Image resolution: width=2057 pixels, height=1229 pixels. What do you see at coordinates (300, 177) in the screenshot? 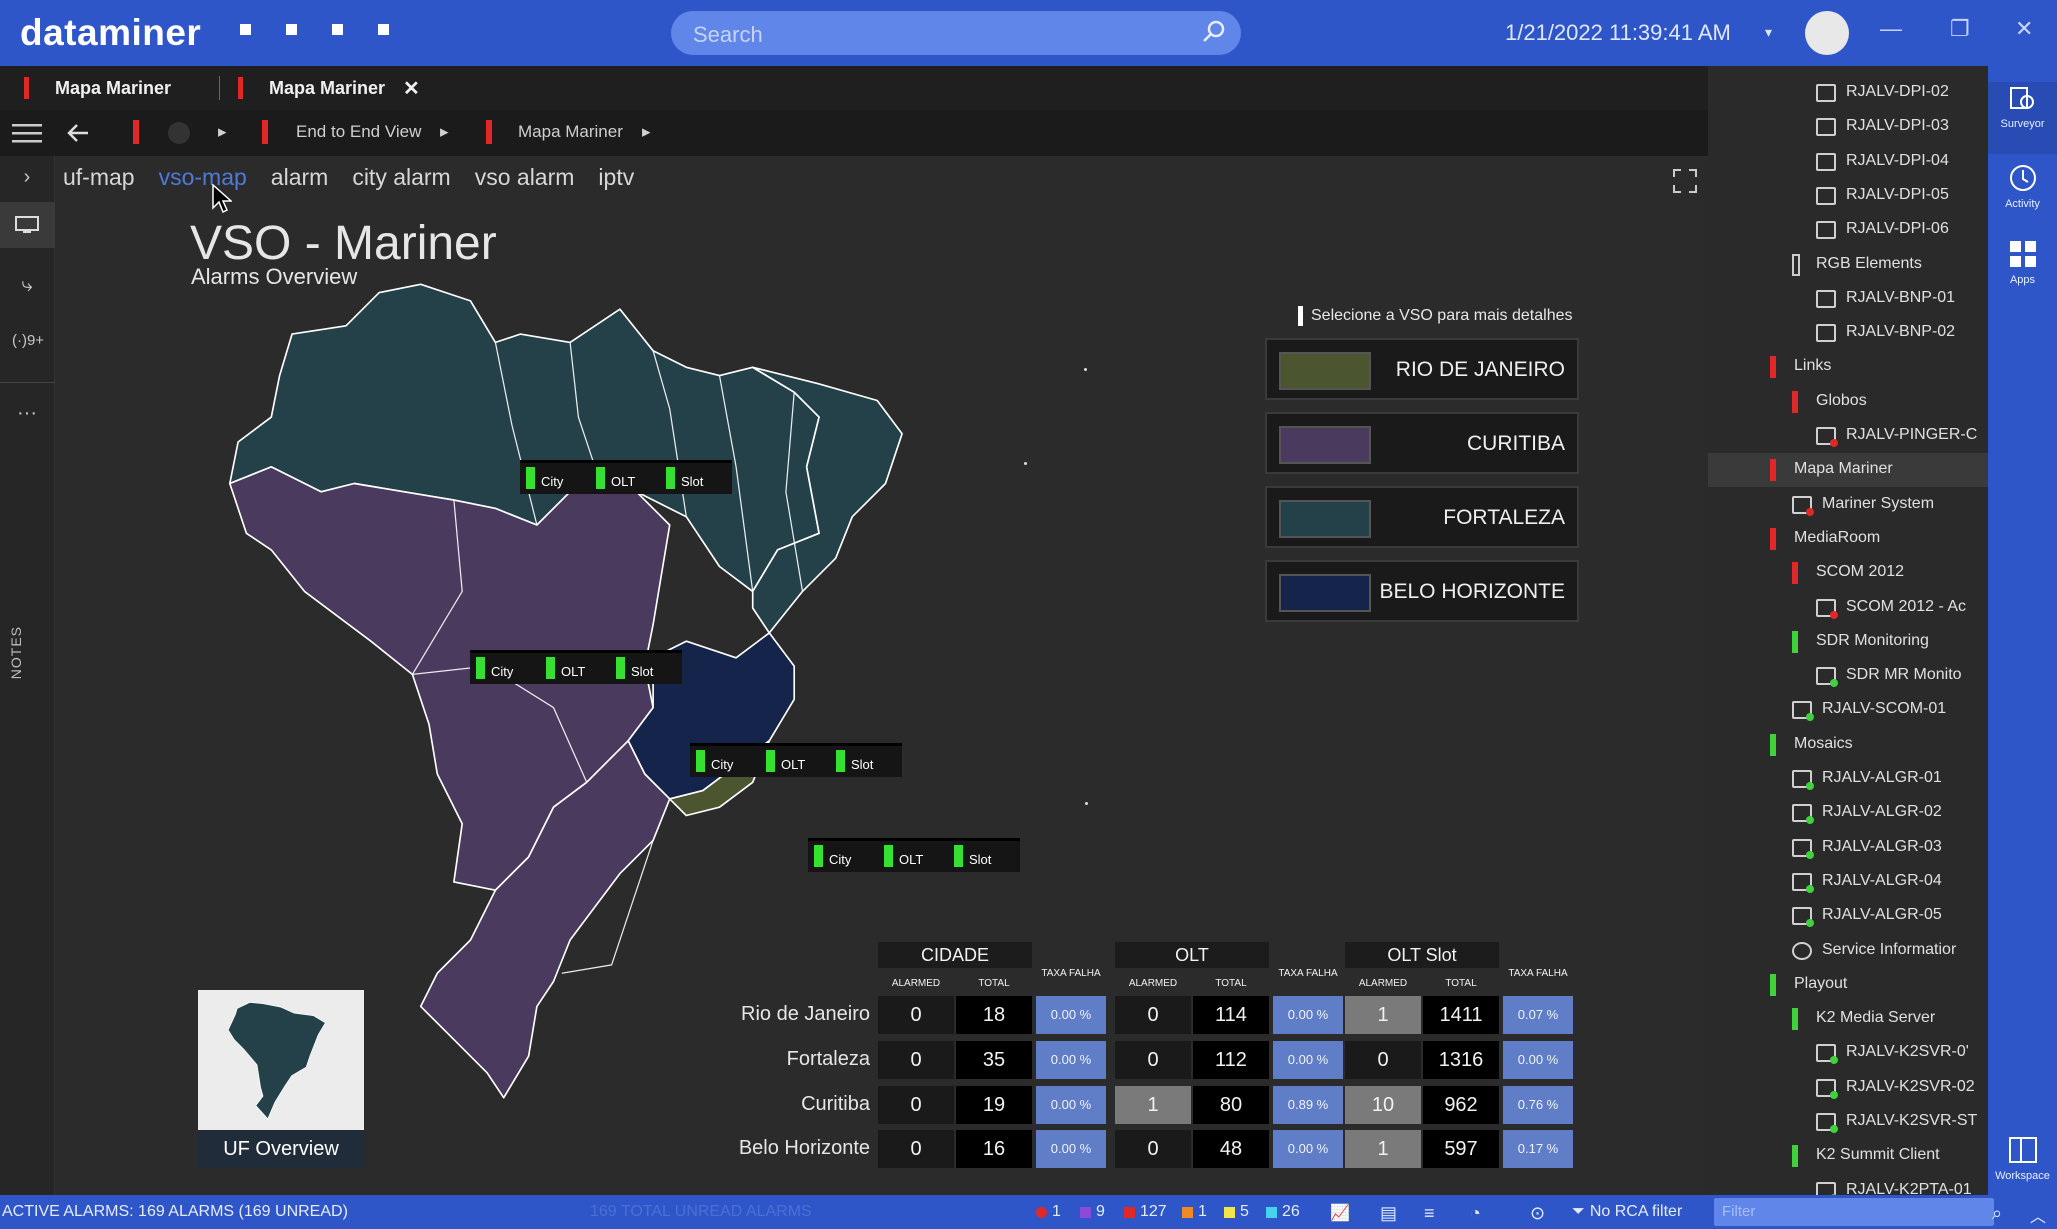
I see `tab-alarm: alarm` at bounding box center [300, 177].